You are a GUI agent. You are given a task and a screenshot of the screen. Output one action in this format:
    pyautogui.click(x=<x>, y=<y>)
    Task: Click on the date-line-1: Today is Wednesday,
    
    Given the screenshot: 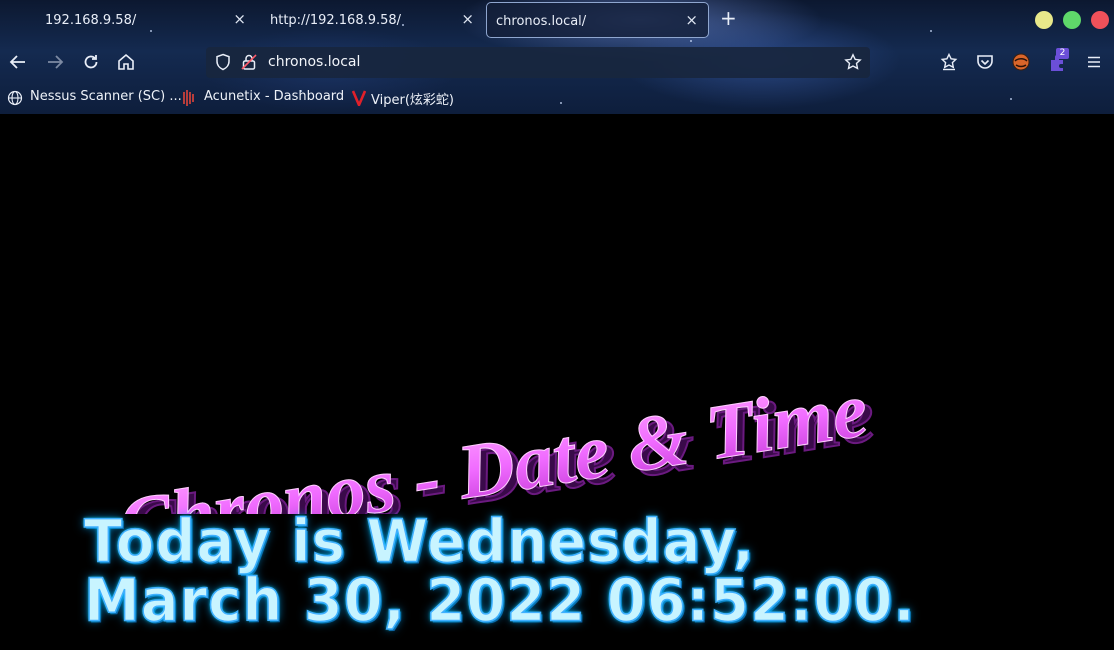 What is the action you would take?
    pyautogui.click(x=419, y=542)
    